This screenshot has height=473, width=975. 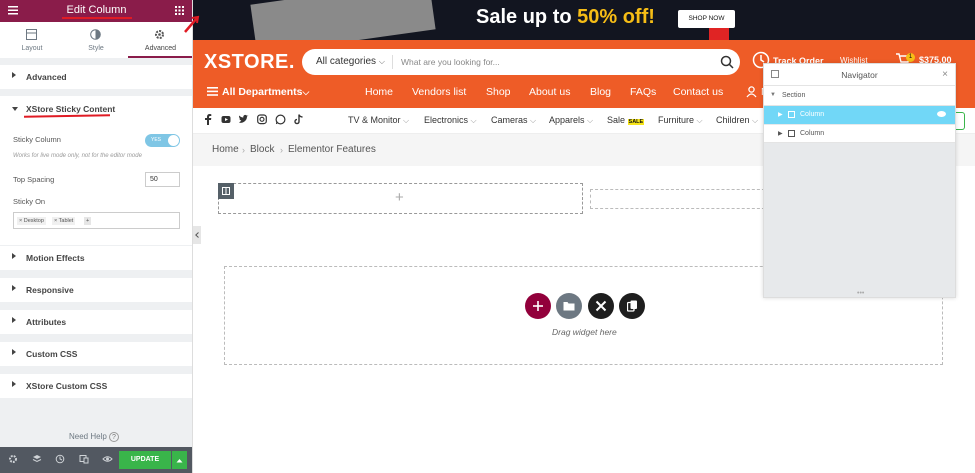 I want to click on nav-blog: Blog, so click(x=600, y=92).